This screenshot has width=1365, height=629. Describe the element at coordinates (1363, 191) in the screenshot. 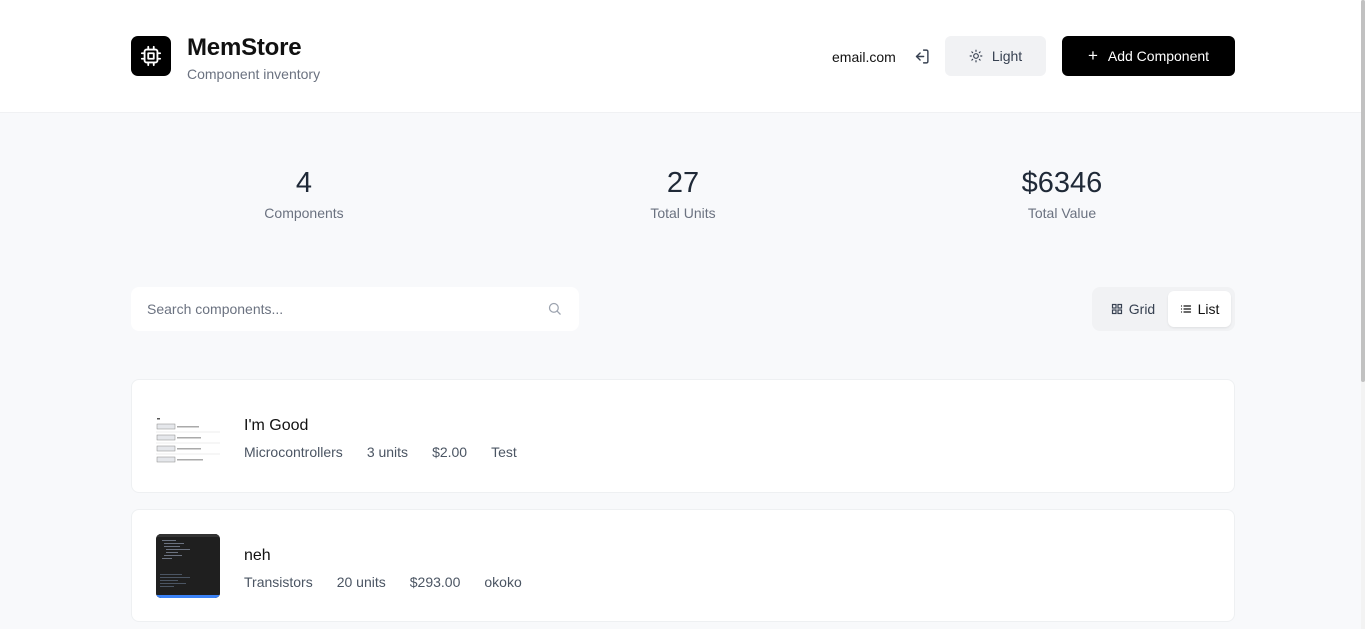

I see `scrollbar-thumb` at that location.